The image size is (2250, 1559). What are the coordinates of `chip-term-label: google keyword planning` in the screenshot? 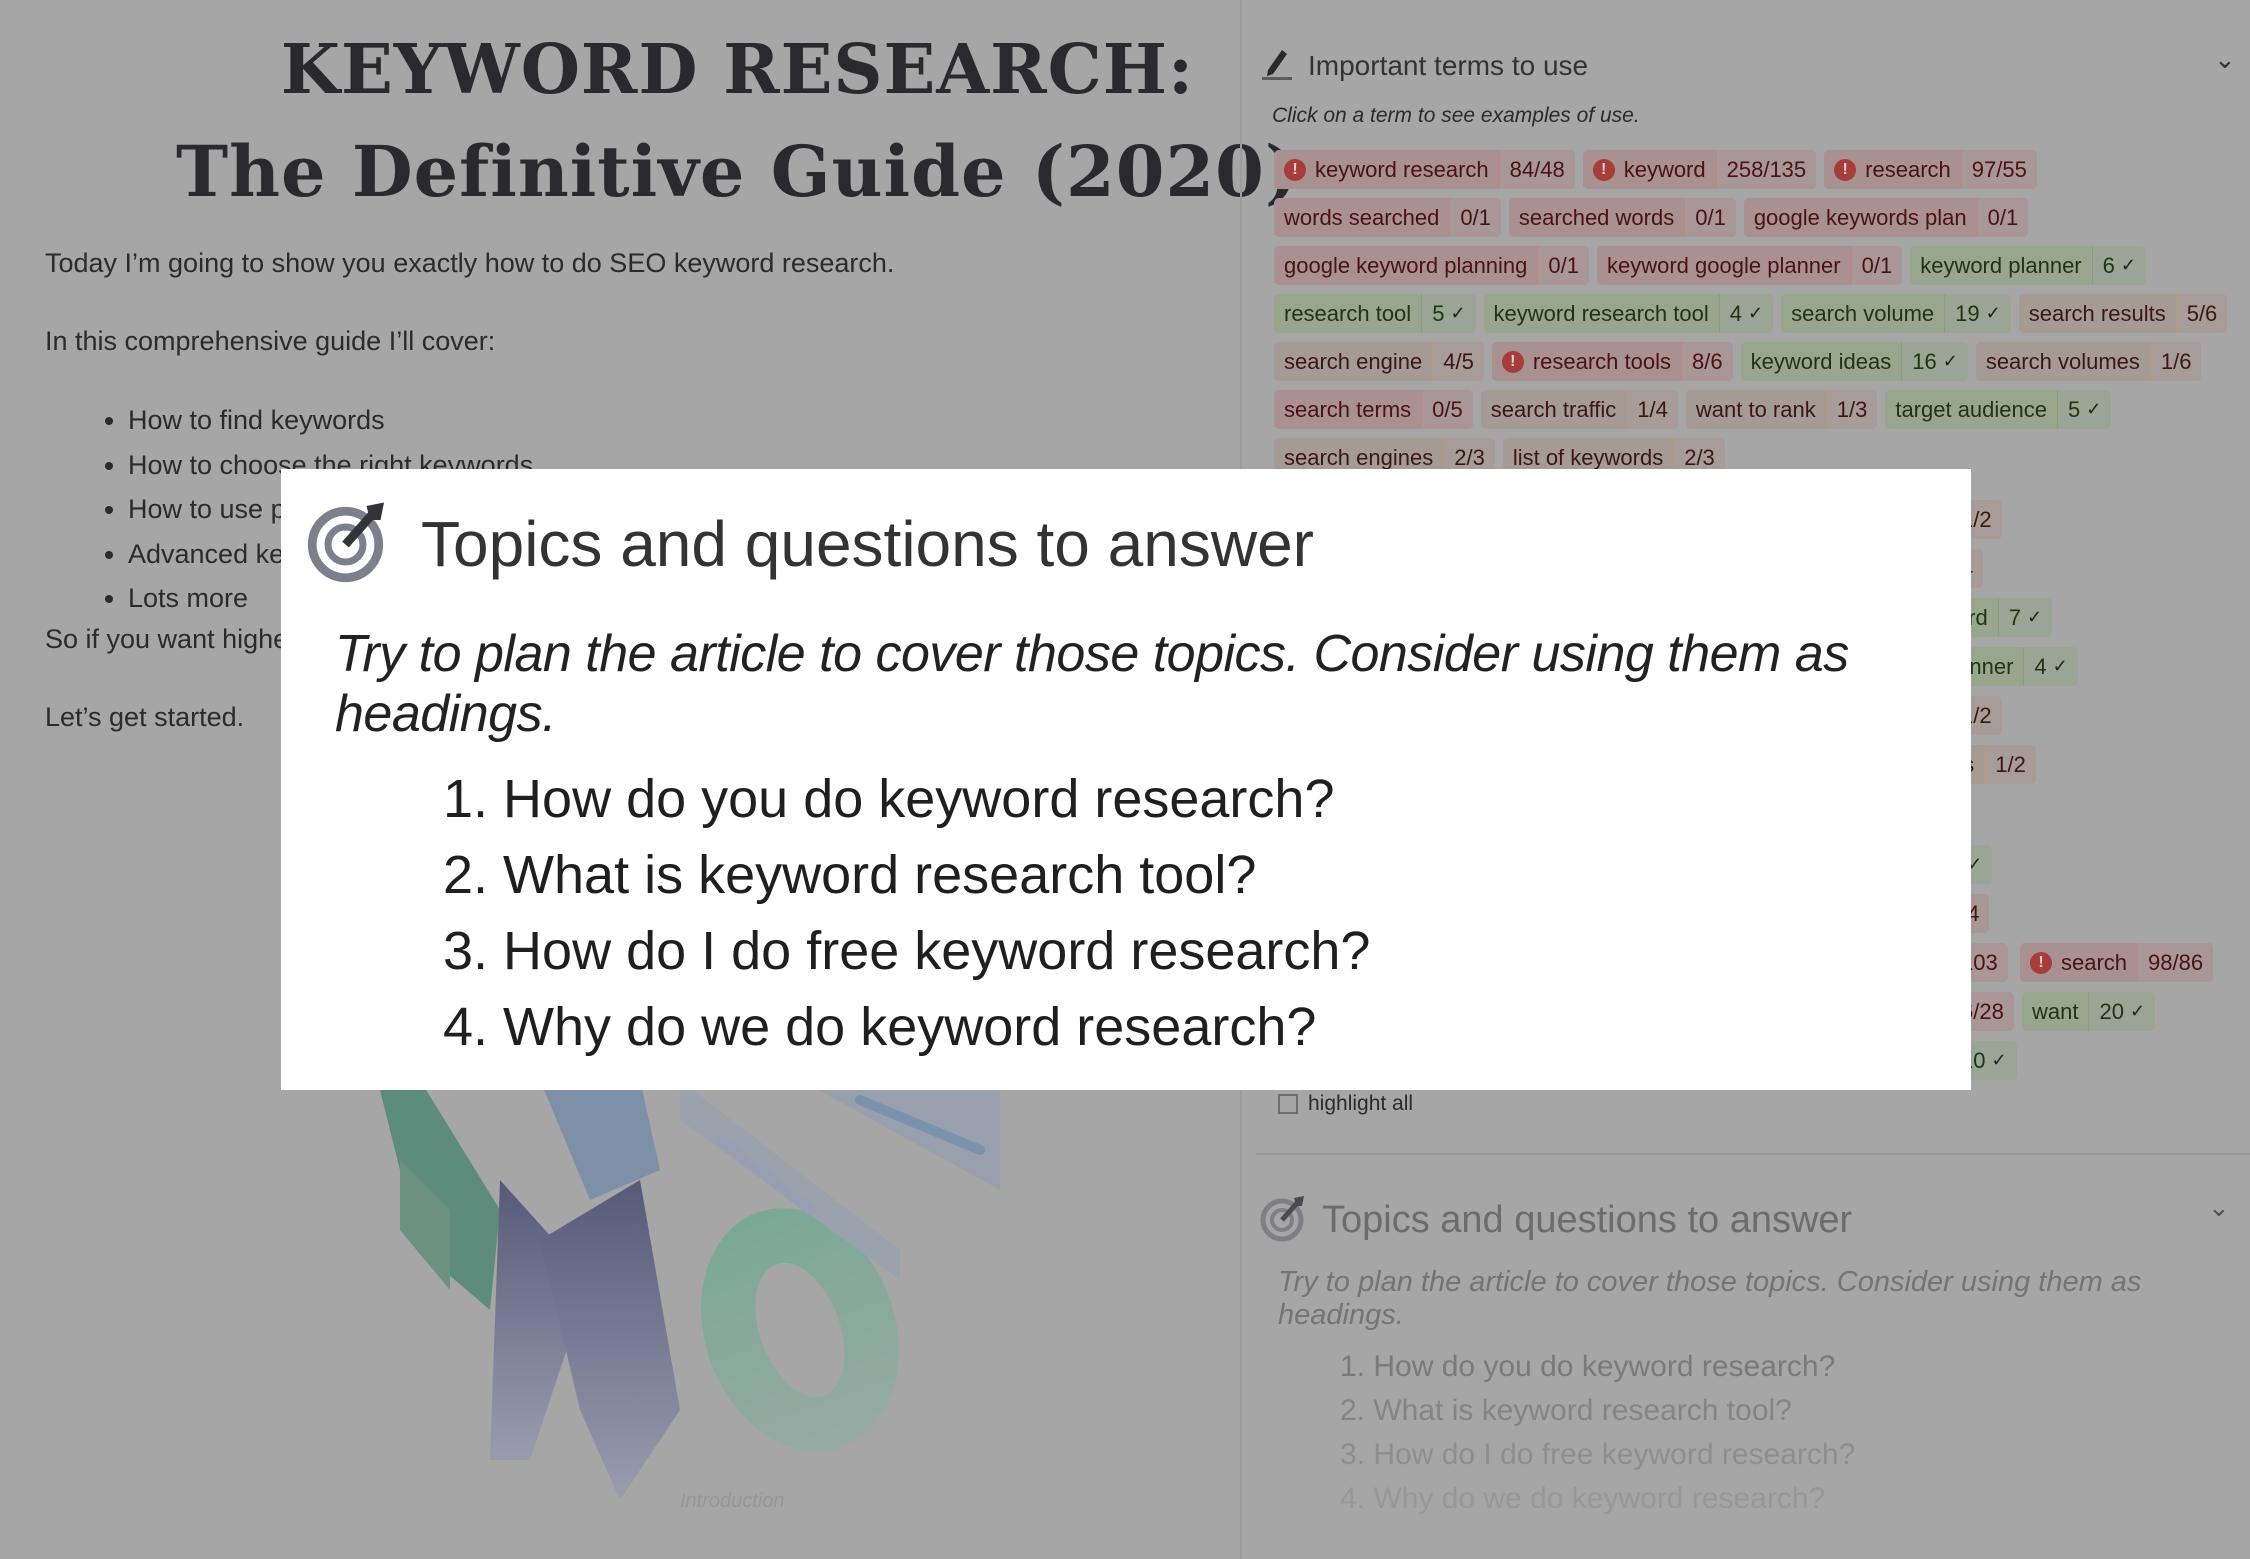 It's located at (1406, 265).